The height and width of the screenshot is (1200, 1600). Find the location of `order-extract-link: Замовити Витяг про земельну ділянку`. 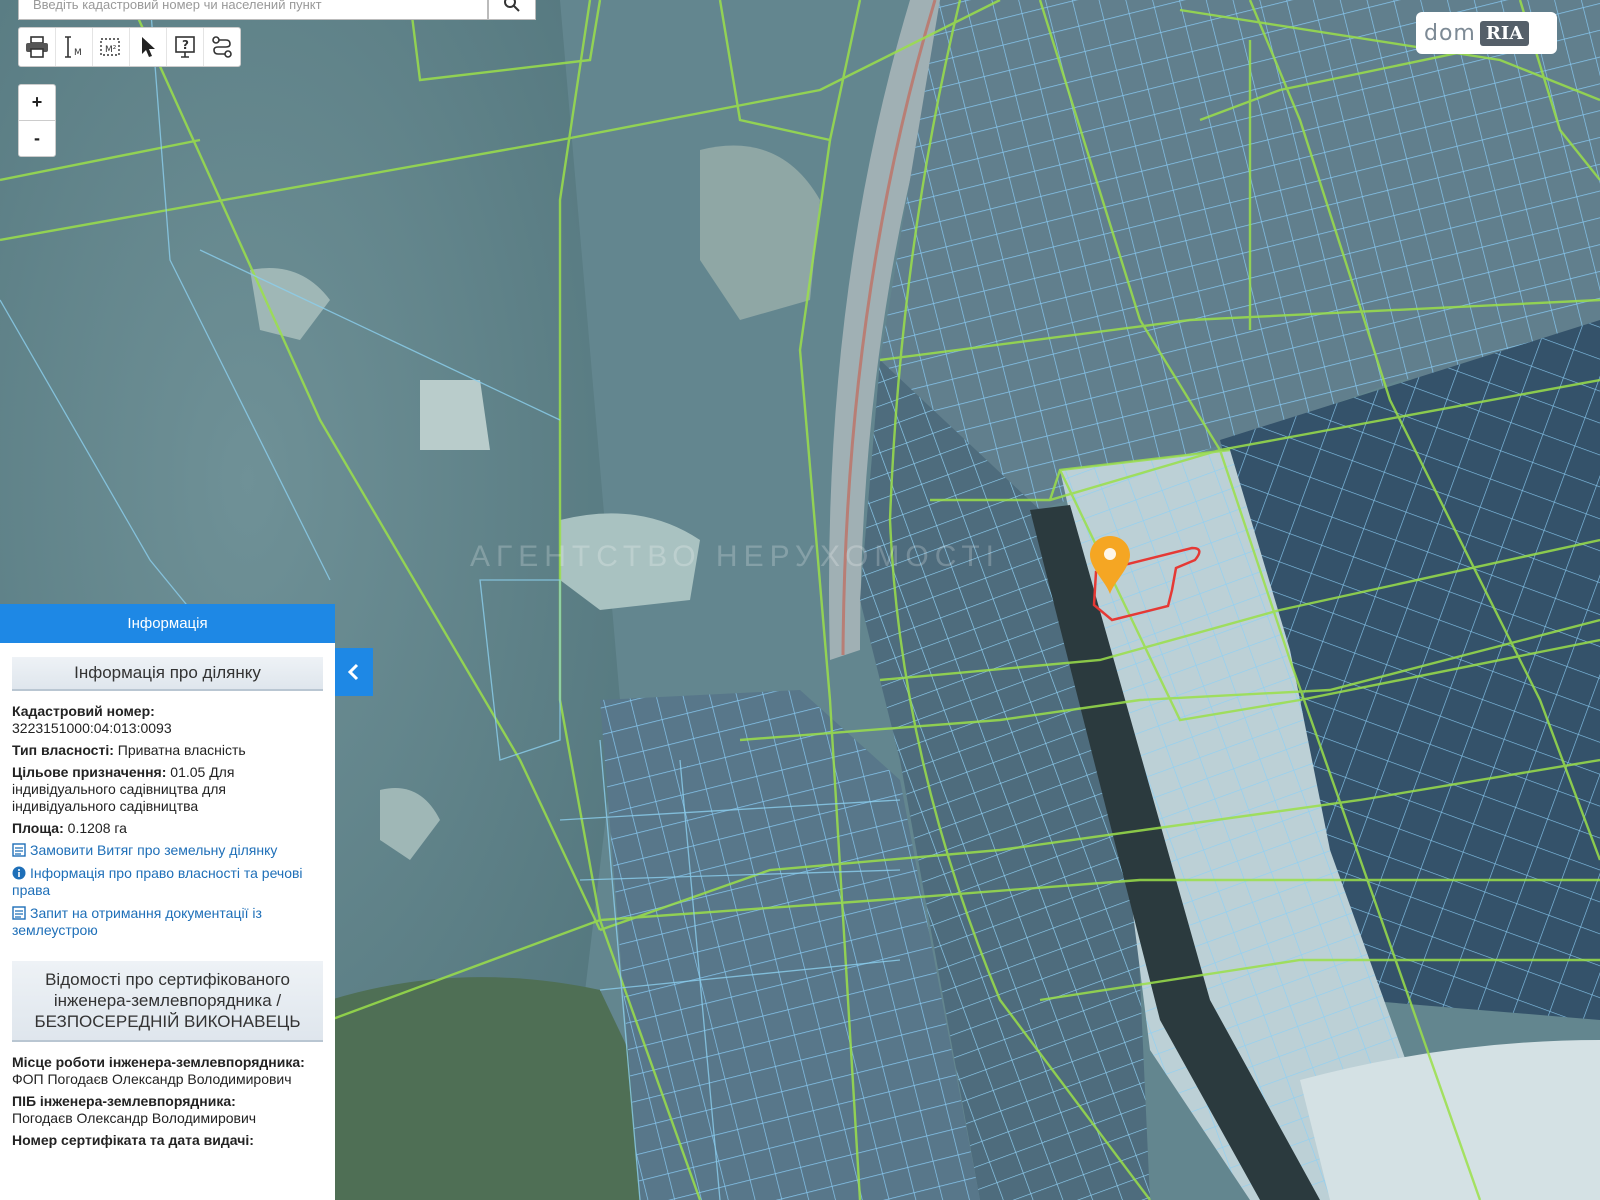

order-extract-link: Замовити Витяг про земельну ділянку is located at coordinates (167, 850).